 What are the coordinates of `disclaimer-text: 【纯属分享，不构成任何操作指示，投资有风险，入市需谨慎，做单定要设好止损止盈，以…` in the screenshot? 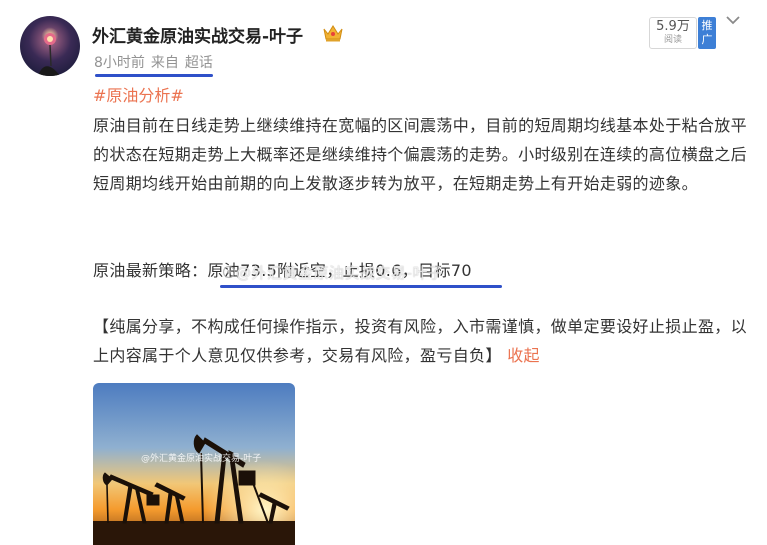 It's located at (420, 341).